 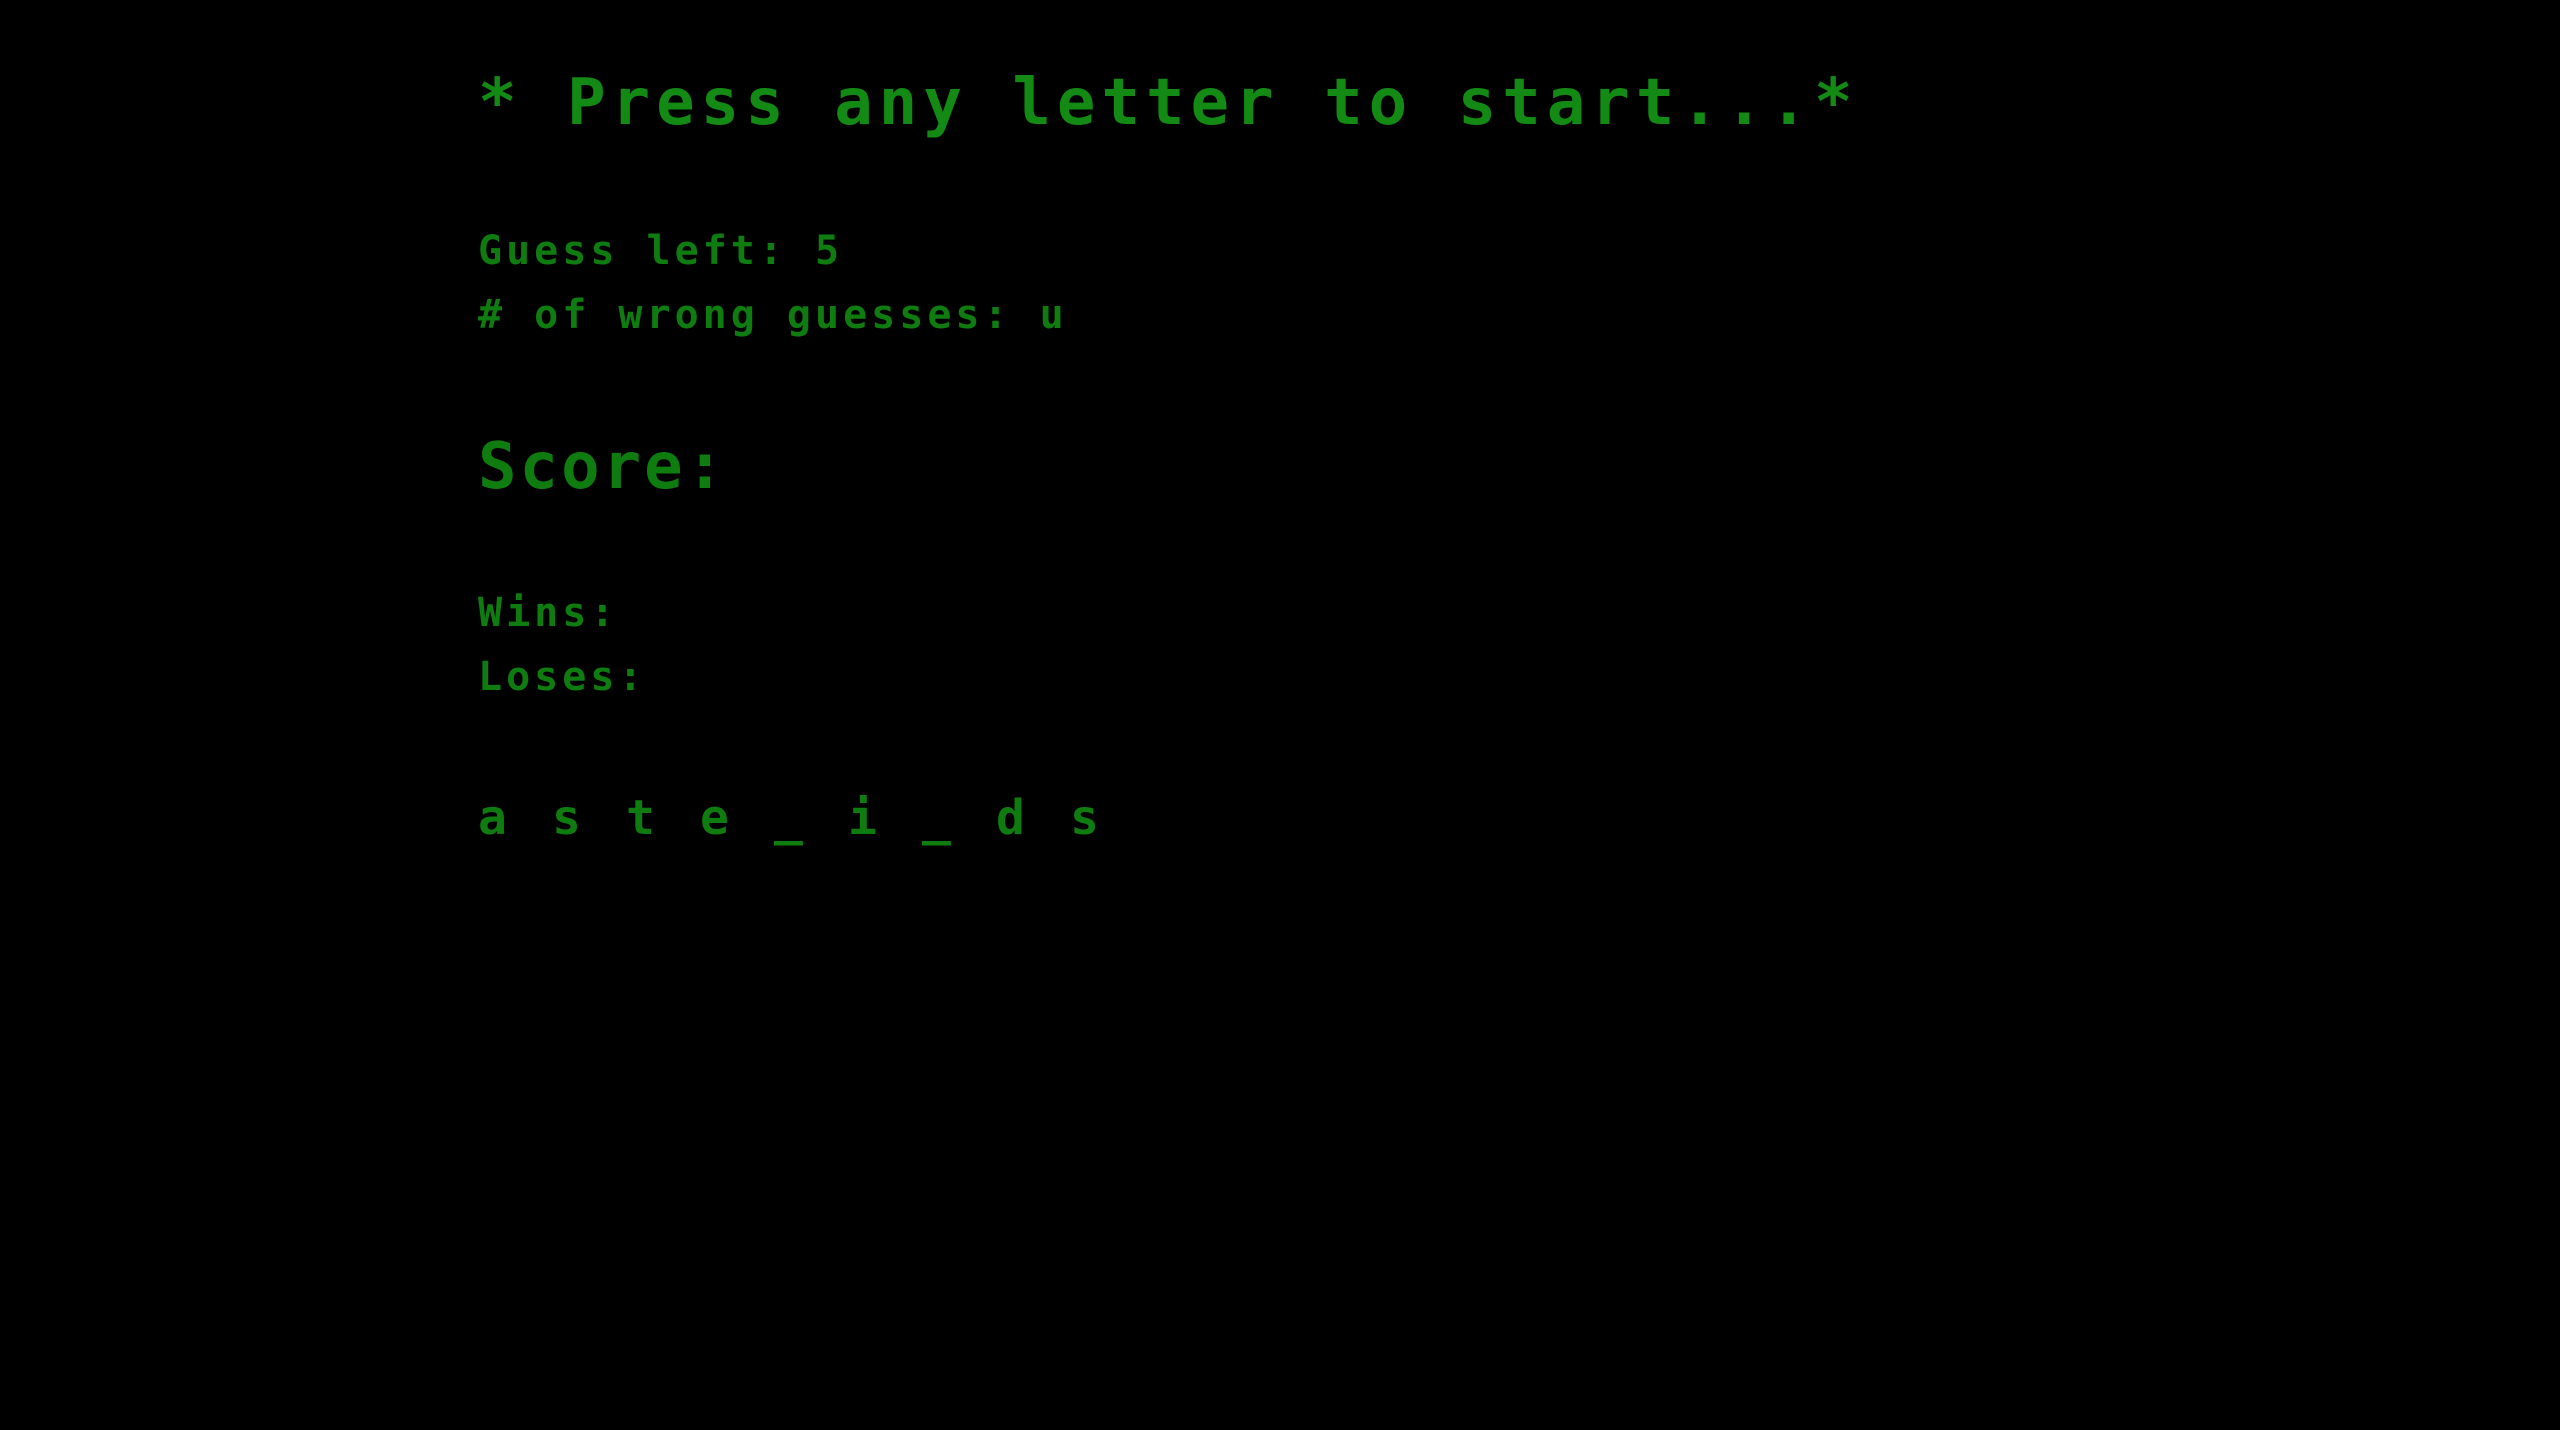 I want to click on start-prompt: * Press any letter to start...*, so click(x=1168, y=103).